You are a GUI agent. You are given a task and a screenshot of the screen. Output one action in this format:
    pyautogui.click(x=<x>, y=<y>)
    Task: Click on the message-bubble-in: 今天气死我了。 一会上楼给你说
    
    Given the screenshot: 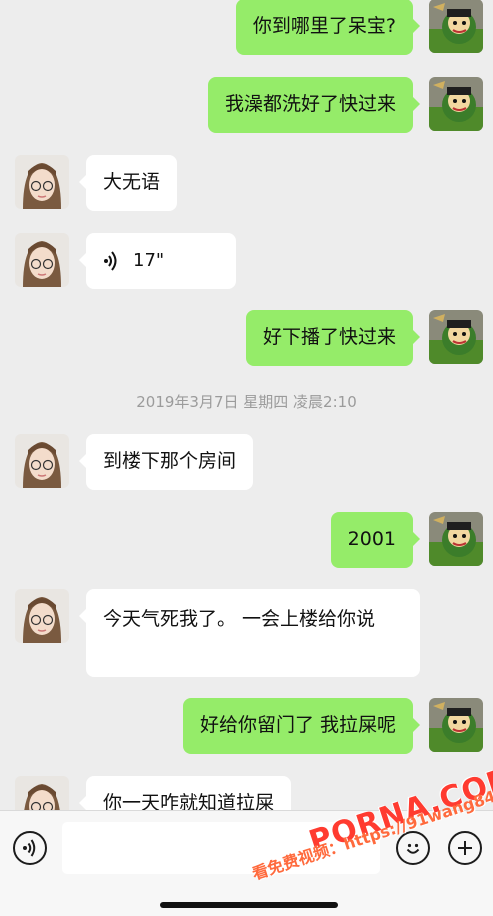 What is the action you would take?
    pyautogui.click(x=249, y=633)
    